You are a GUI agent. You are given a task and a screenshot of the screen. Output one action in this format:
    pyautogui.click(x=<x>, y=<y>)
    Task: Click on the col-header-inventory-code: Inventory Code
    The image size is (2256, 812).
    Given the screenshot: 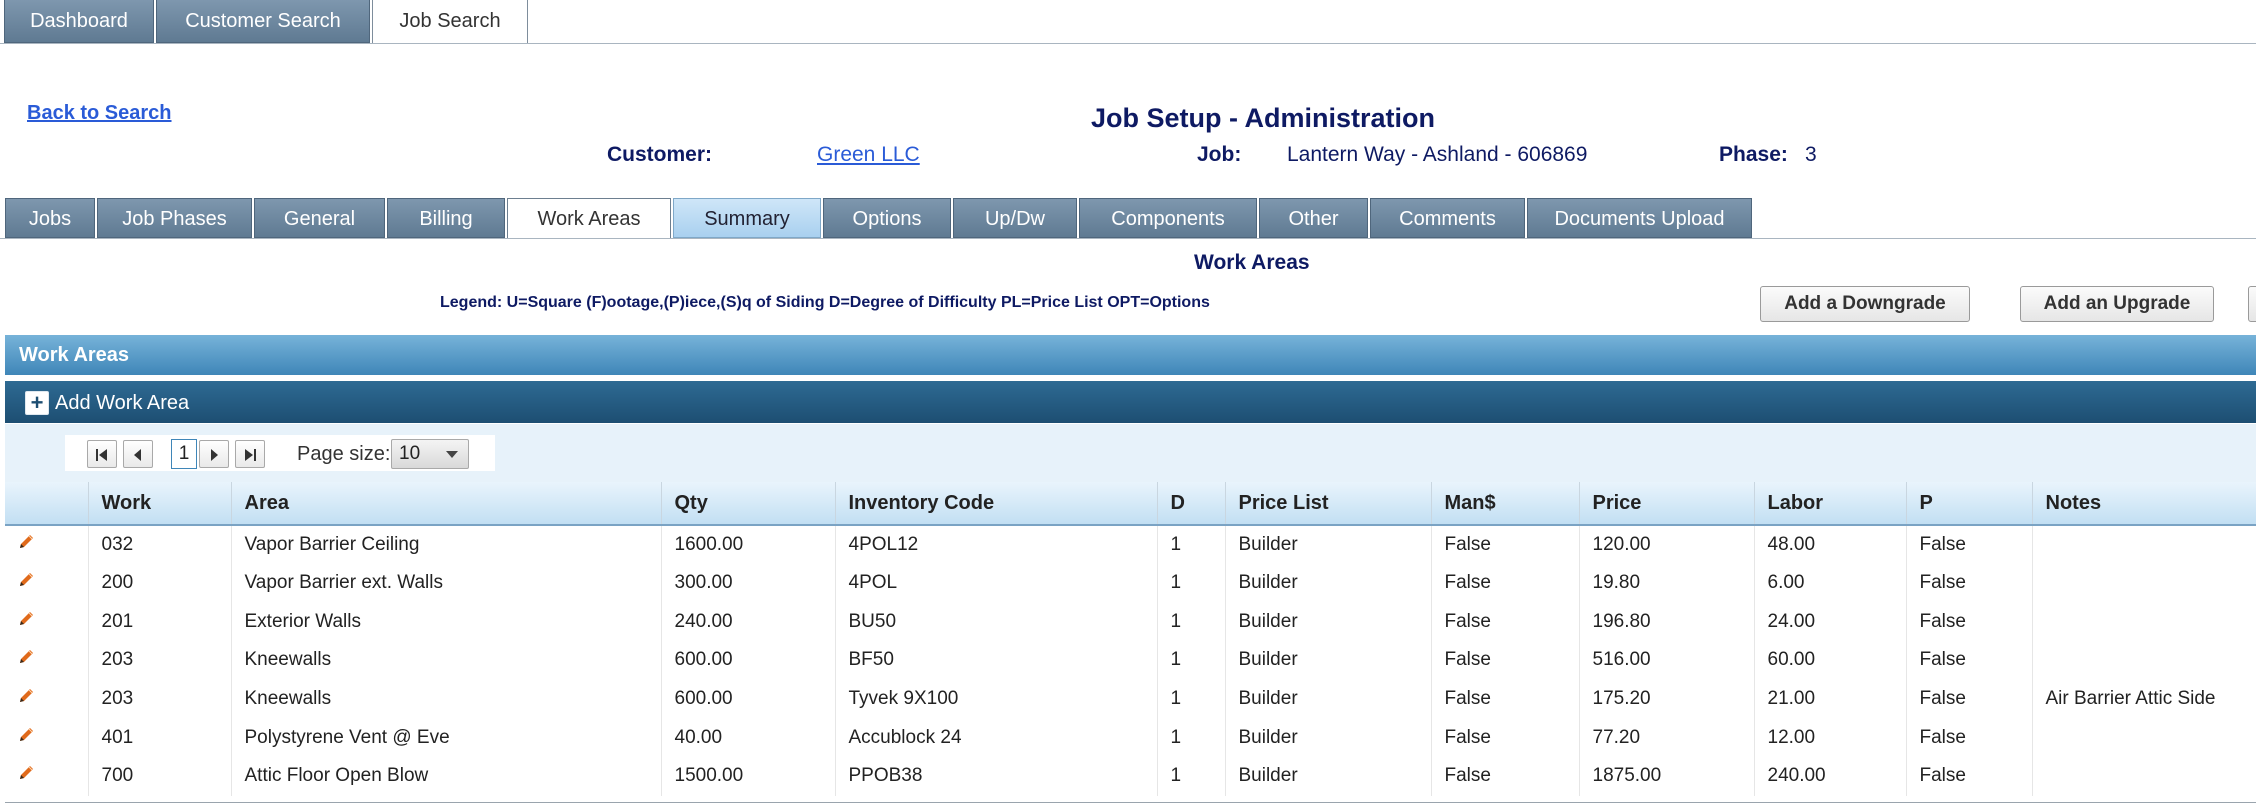 What is the action you would take?
    pyautogui.click(x=995, y=504)
    